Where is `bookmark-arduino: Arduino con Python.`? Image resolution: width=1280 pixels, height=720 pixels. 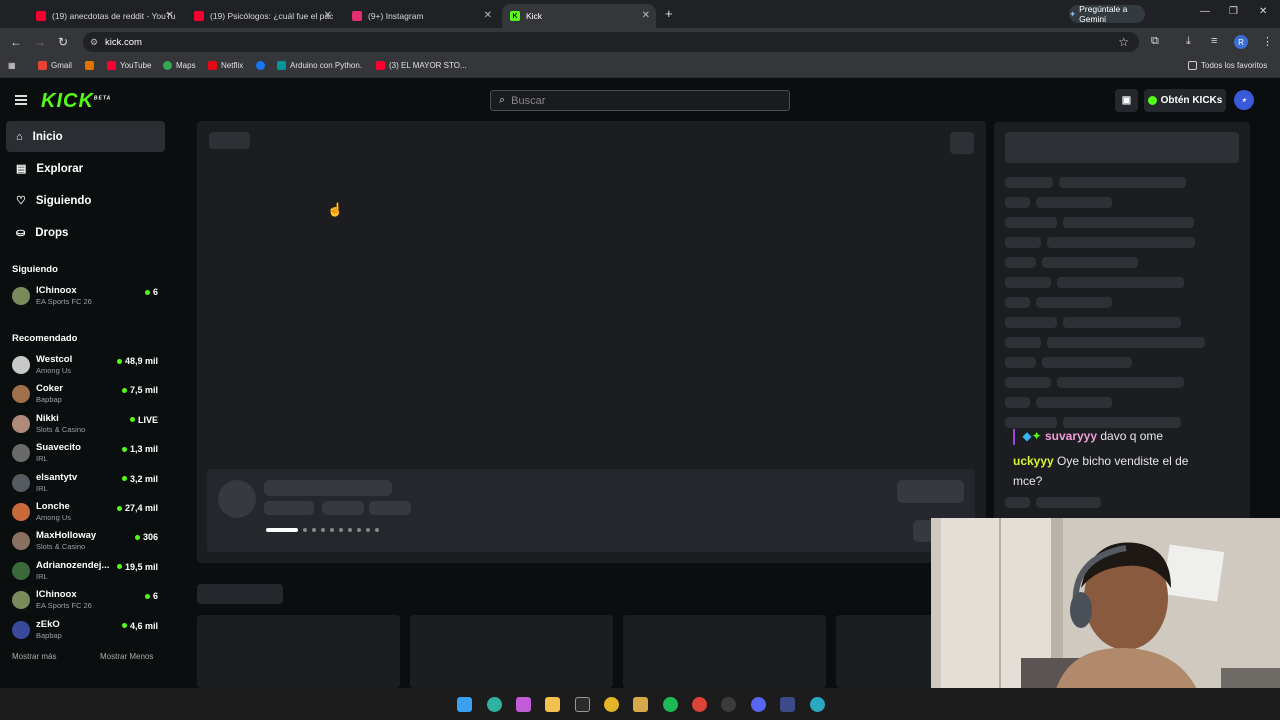
bookmark-arduino: Arduino con Python. is located at coordinates (319, 65).